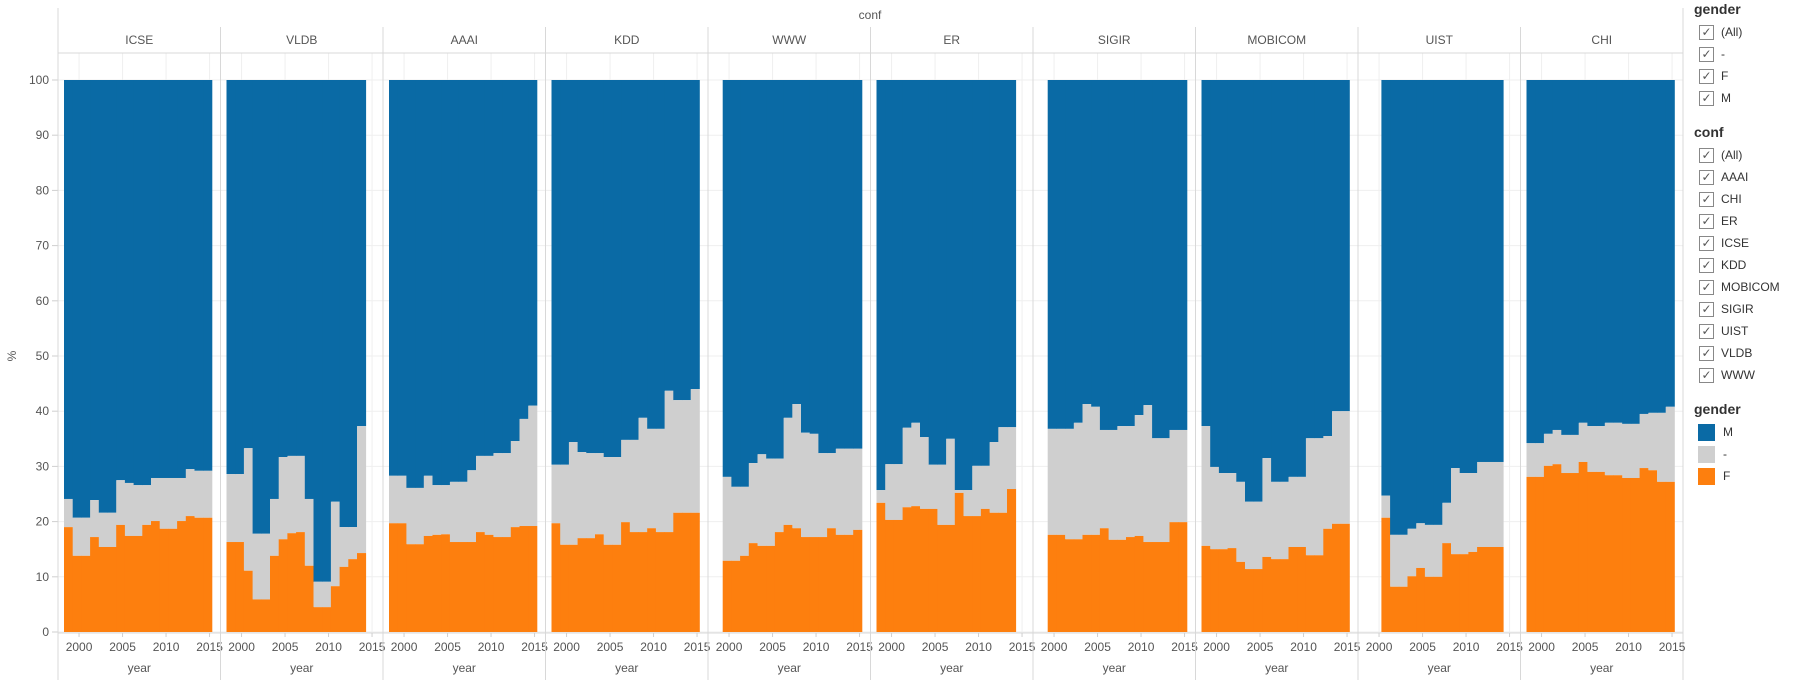 This screenshot has width=1800, height=688. I want to click on conf-filter-item: ✓ KDD, so click(1747, 265).